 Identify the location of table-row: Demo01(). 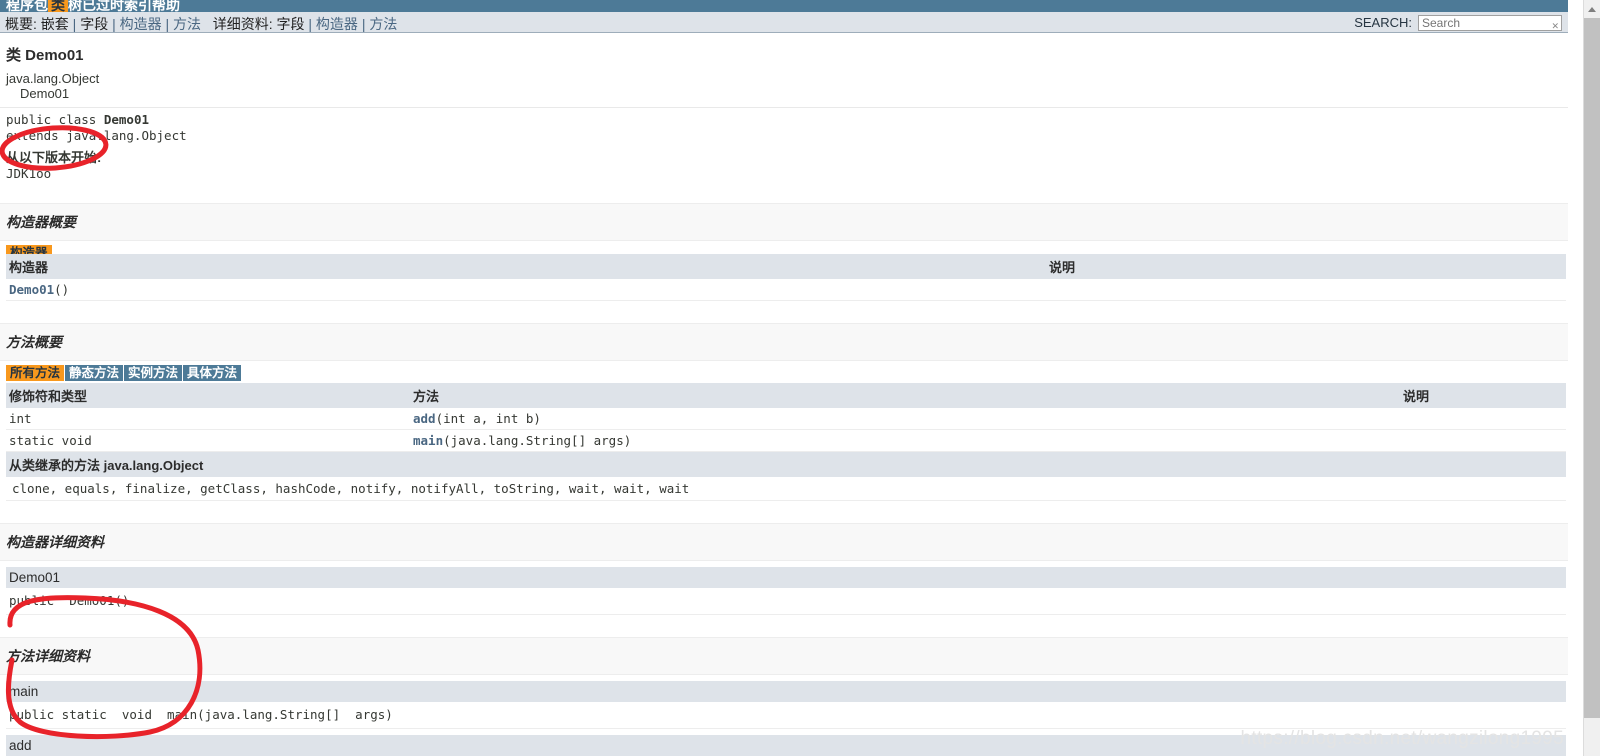
(786, 290).